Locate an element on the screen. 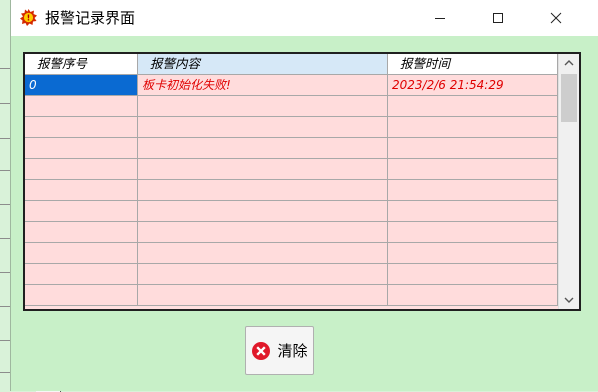  clear-x-icon is located at coordinates (261, 350).